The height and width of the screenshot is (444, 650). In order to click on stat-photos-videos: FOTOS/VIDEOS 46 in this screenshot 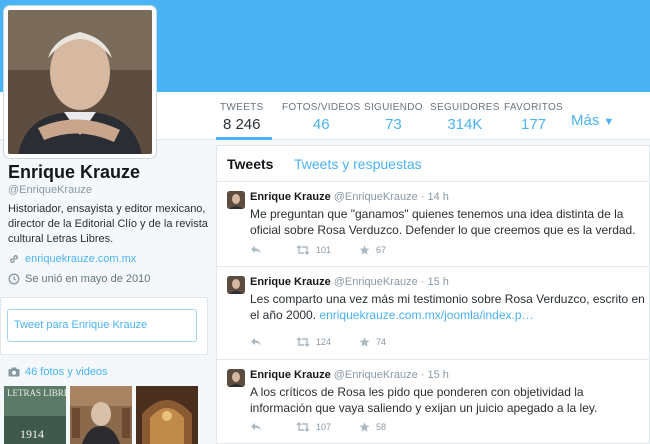, I will do `click(321, 117)`.